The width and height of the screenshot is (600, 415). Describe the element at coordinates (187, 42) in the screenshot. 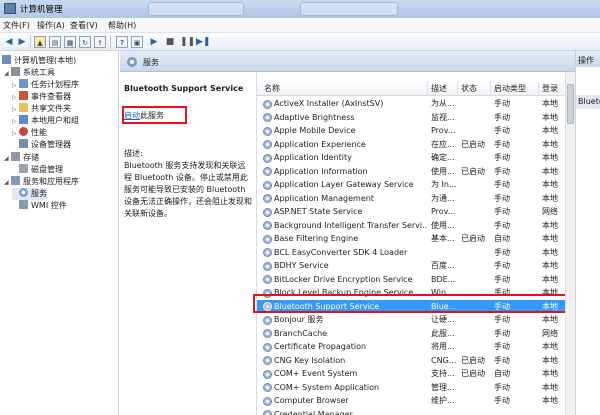

I see `pause-service-icon: ❚❚` at that location.